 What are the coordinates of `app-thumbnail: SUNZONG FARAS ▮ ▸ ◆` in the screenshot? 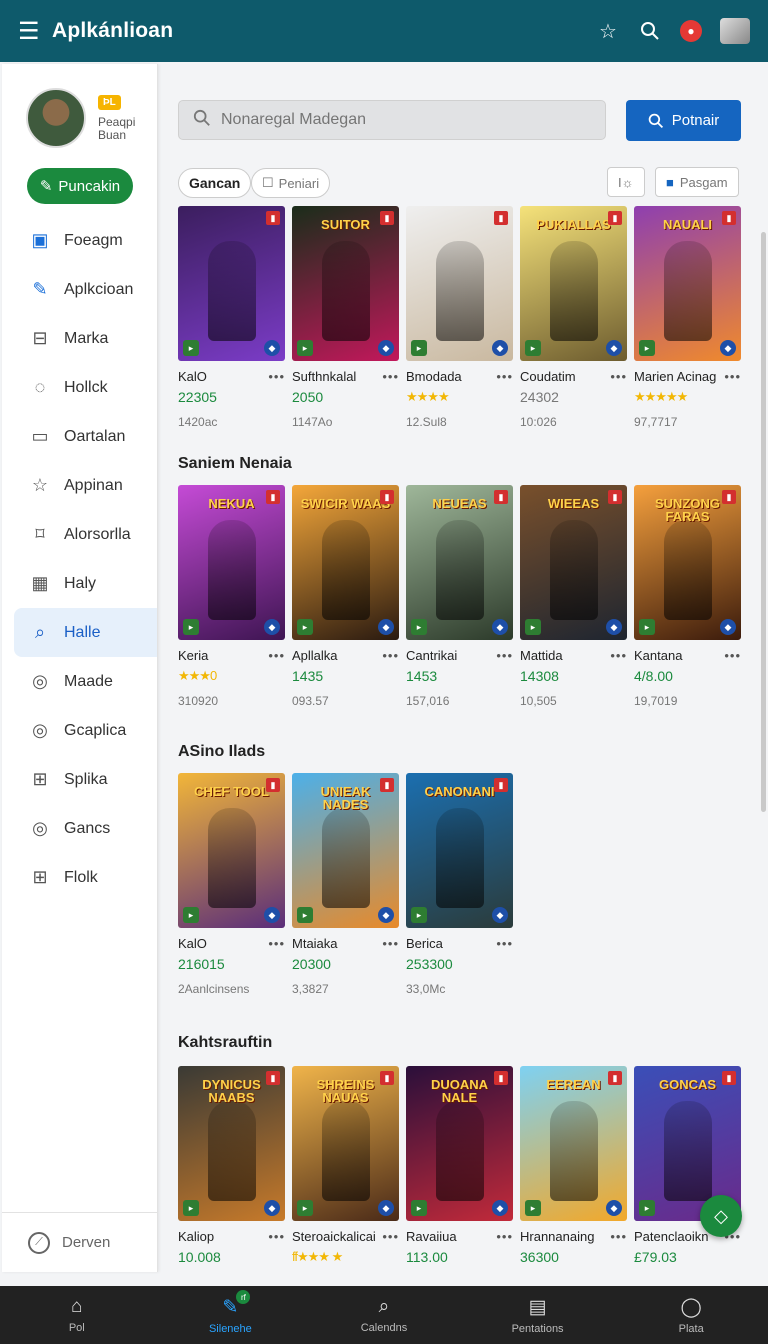 It's located at (687, 562).